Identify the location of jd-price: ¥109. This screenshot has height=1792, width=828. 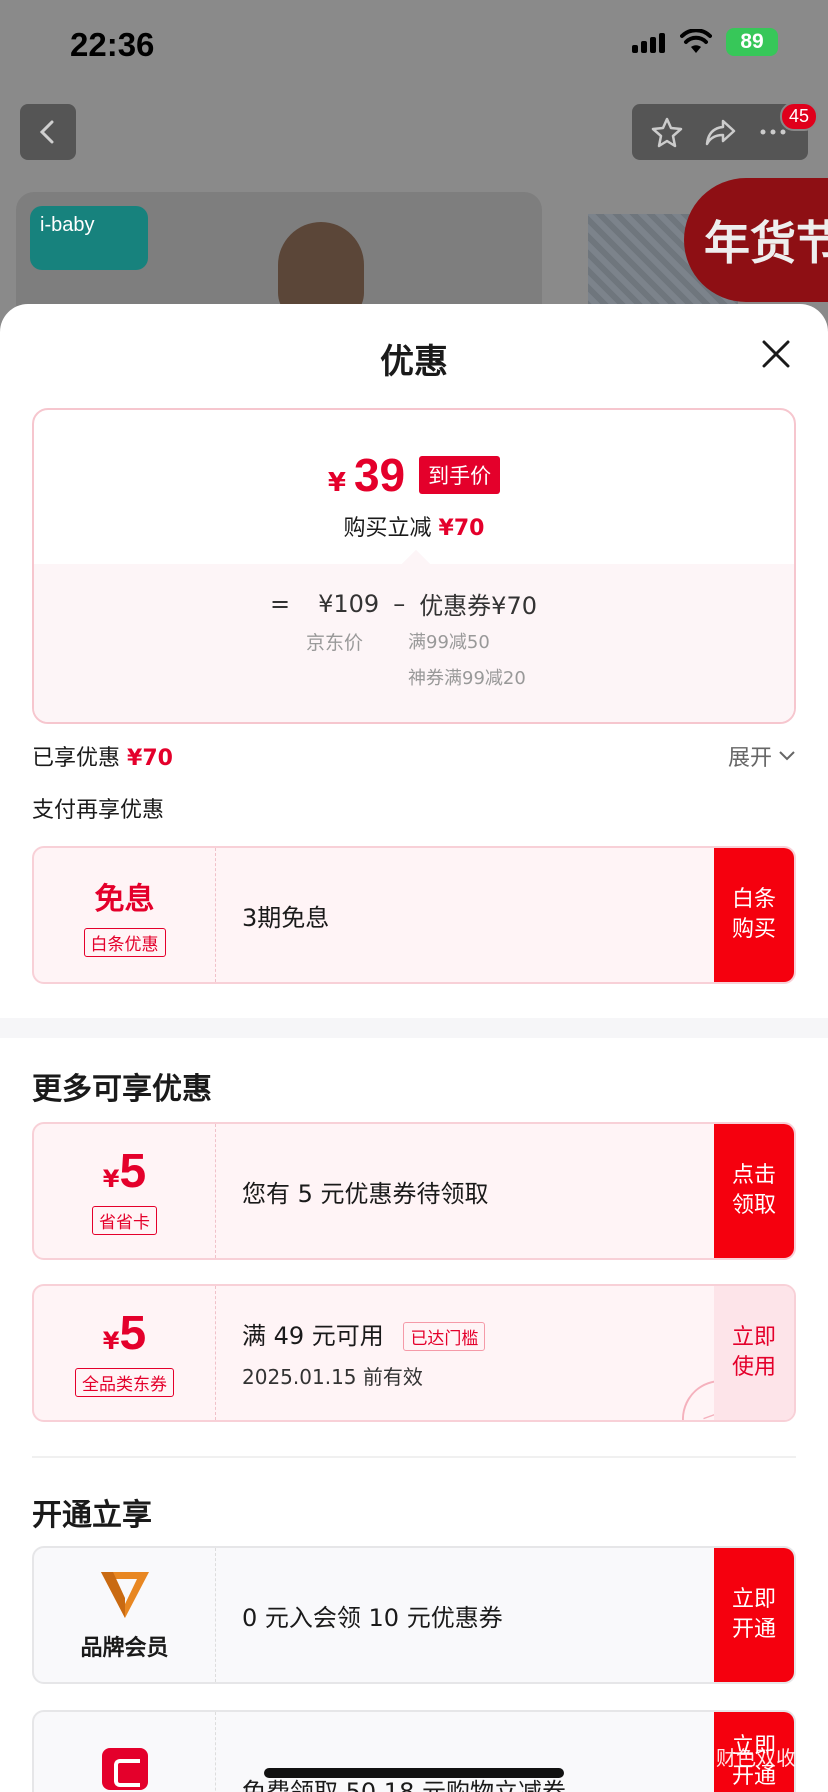
(349, 603).